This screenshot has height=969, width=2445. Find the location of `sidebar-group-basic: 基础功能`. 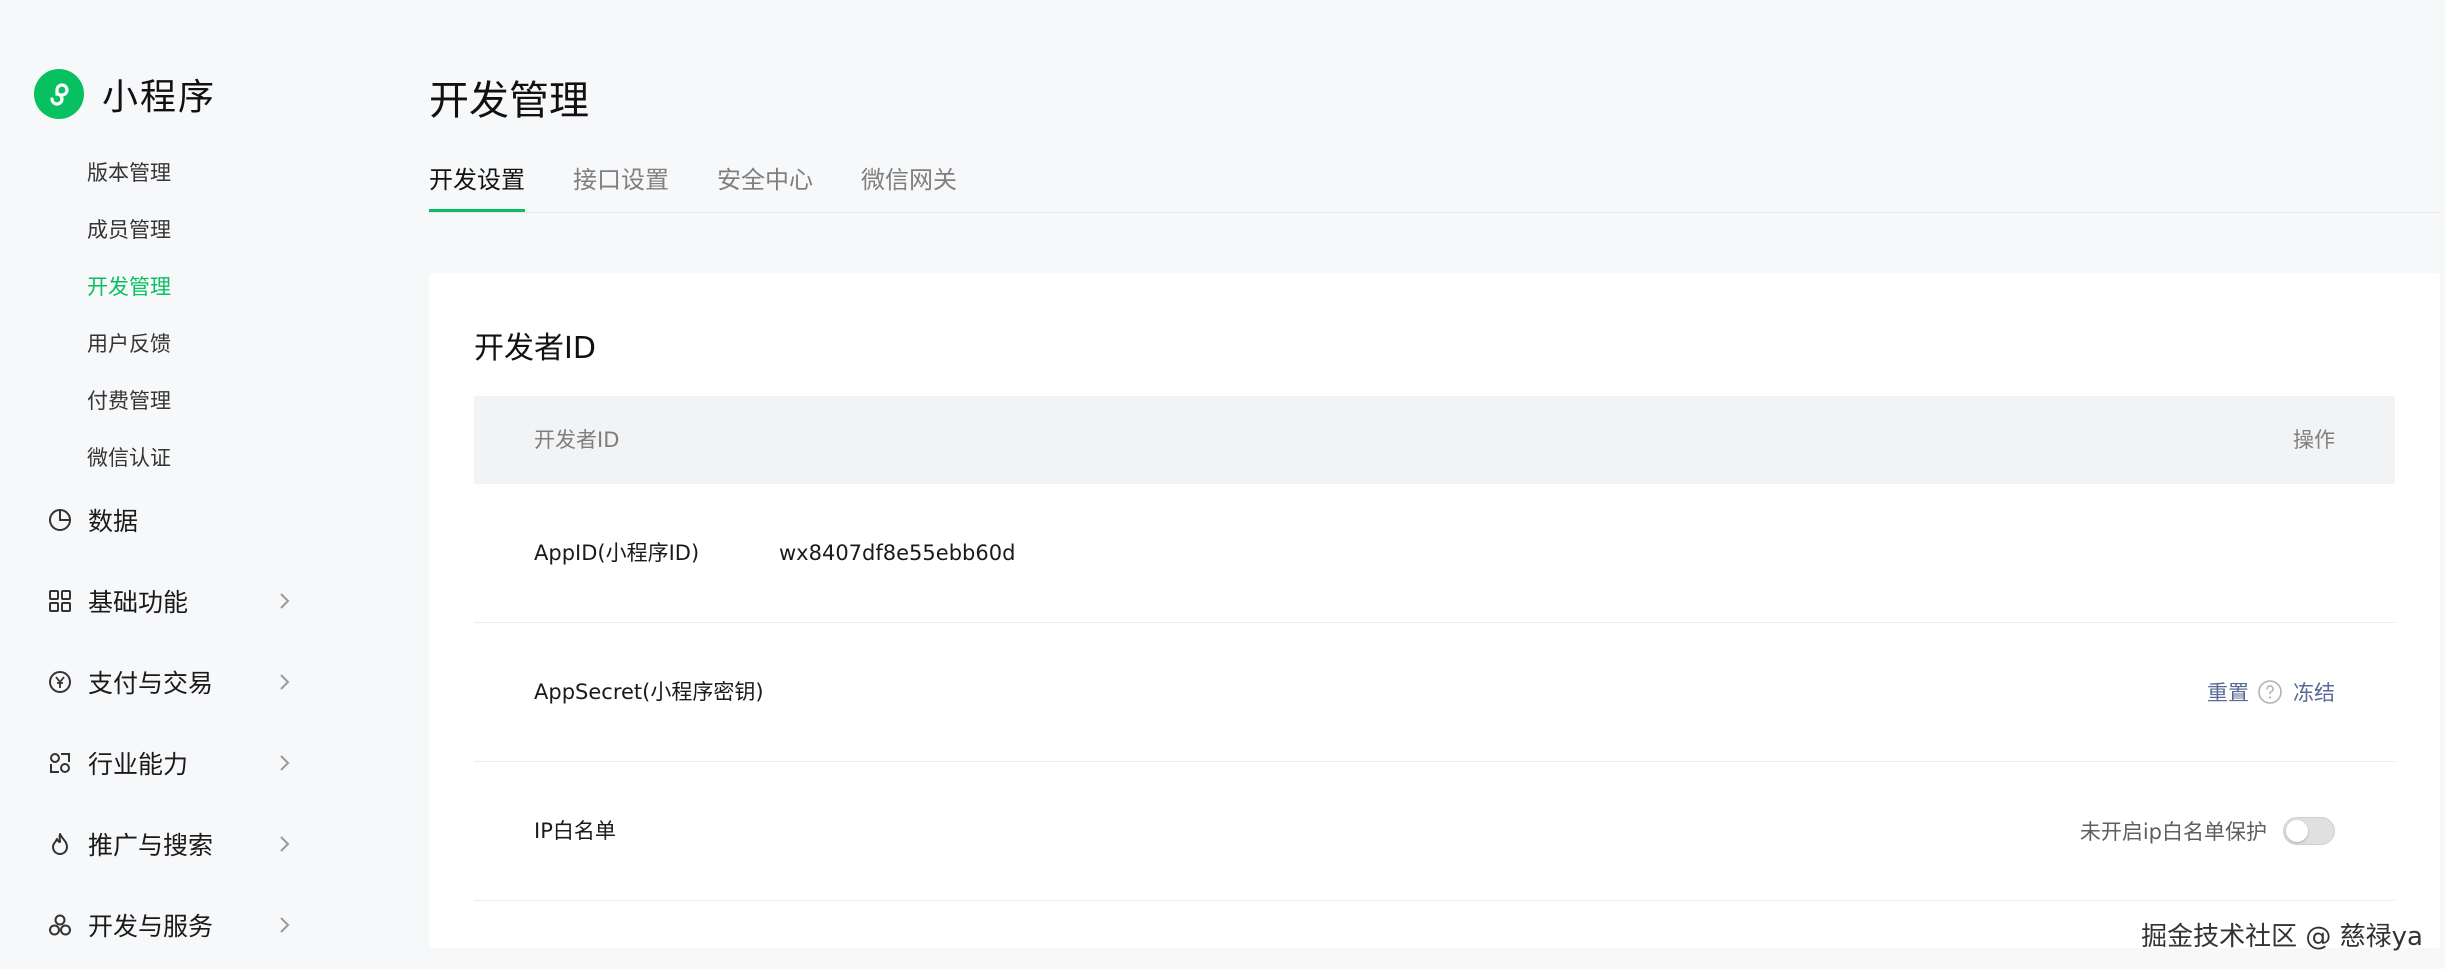

sidebar-group-basic: 基础功能 is located at coordinates (171, 601).